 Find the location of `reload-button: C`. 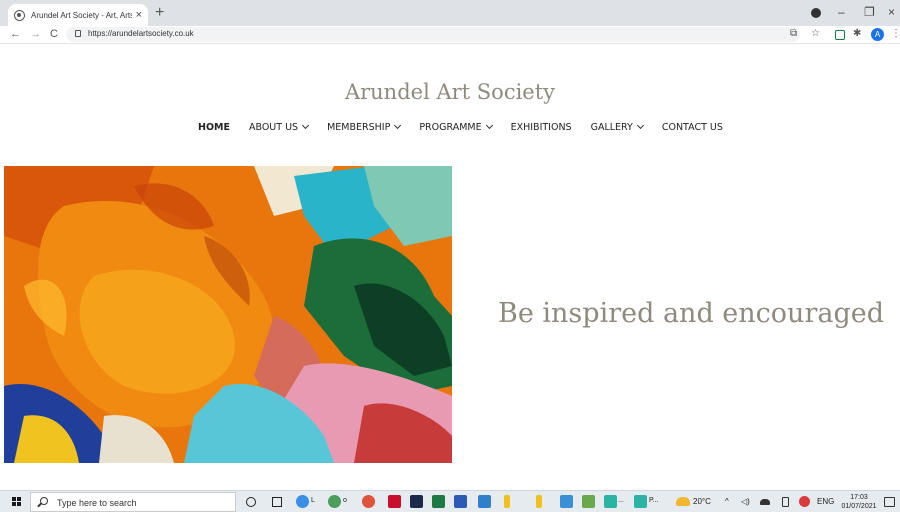

reload-button: C is located at coordinates (54, 34).